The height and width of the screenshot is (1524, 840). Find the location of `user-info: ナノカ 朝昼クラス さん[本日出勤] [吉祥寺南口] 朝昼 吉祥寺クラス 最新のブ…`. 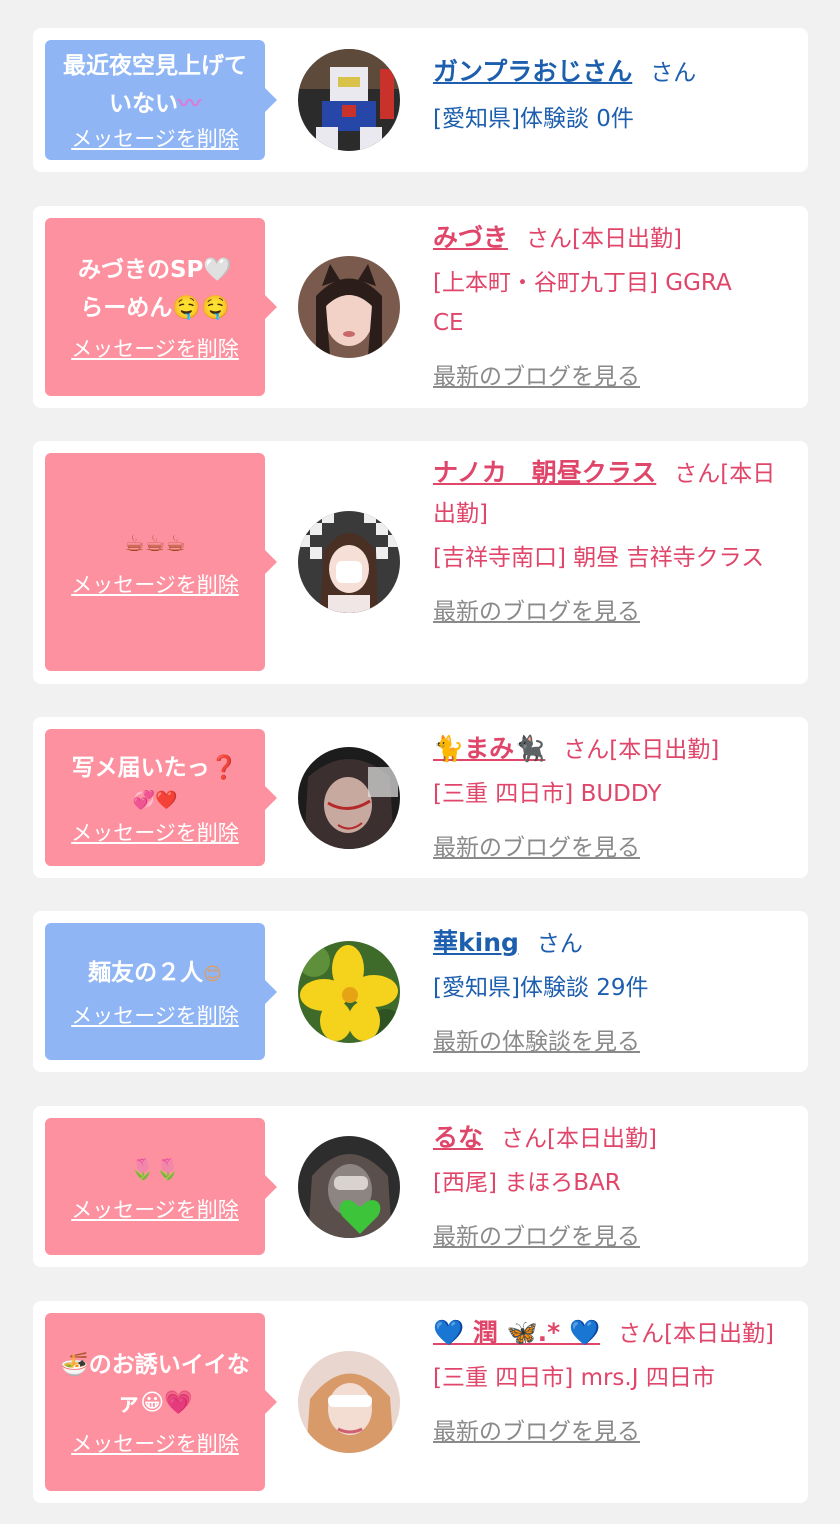

user-info: ナノカ 朝昼クラス さん[本日出勤] [吉祥寺南口] 朝昼 吉祥寺クラス 最新のブ… is located at coordinates (610, 542).